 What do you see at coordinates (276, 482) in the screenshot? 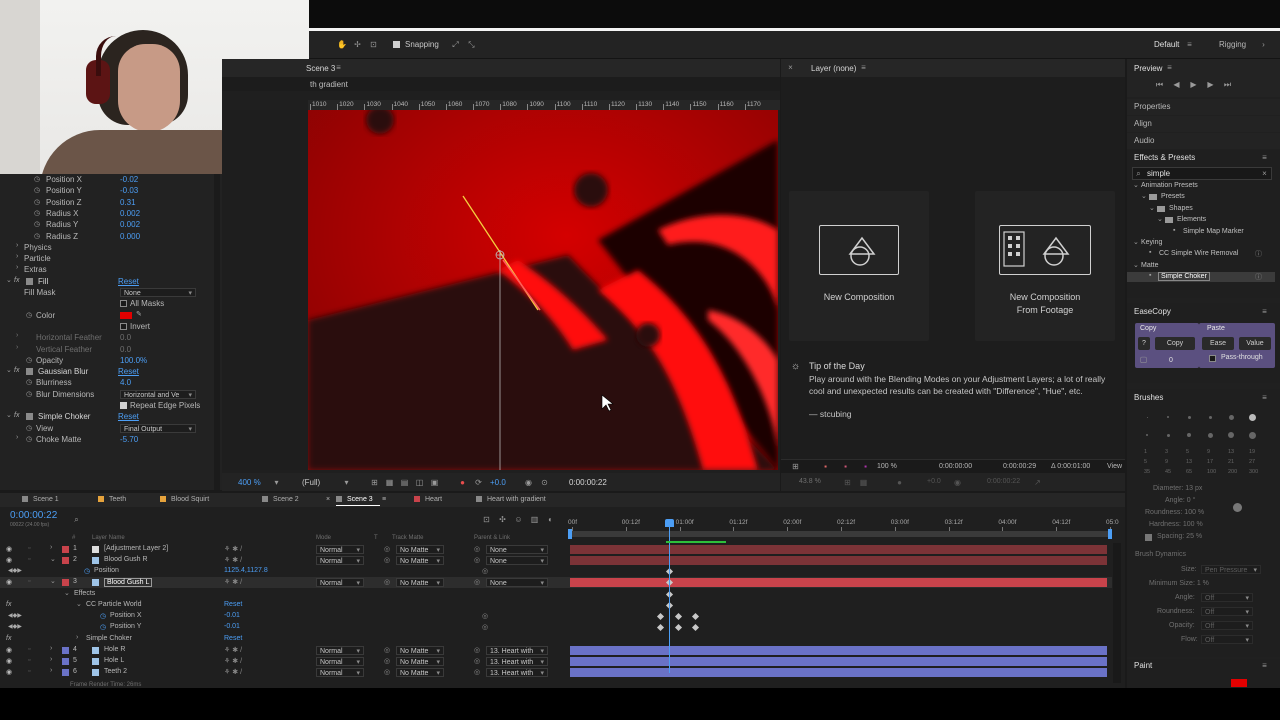
I see `zoom-dropdown-icon: ▾` at bounding box center [276, 482].